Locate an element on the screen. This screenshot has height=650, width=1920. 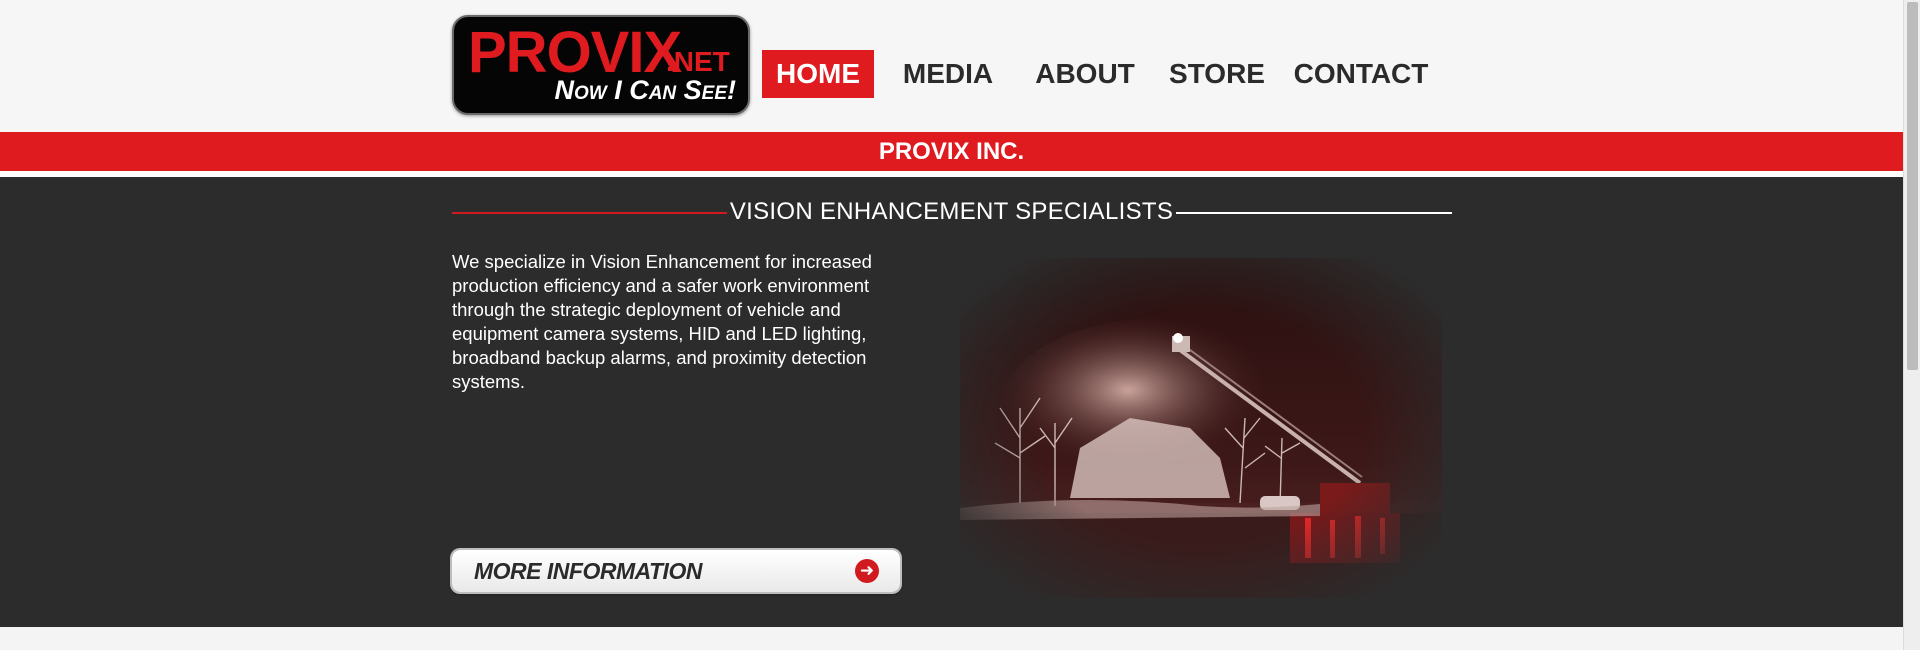
page-scrollbar is located at coordinates (1911, 325).